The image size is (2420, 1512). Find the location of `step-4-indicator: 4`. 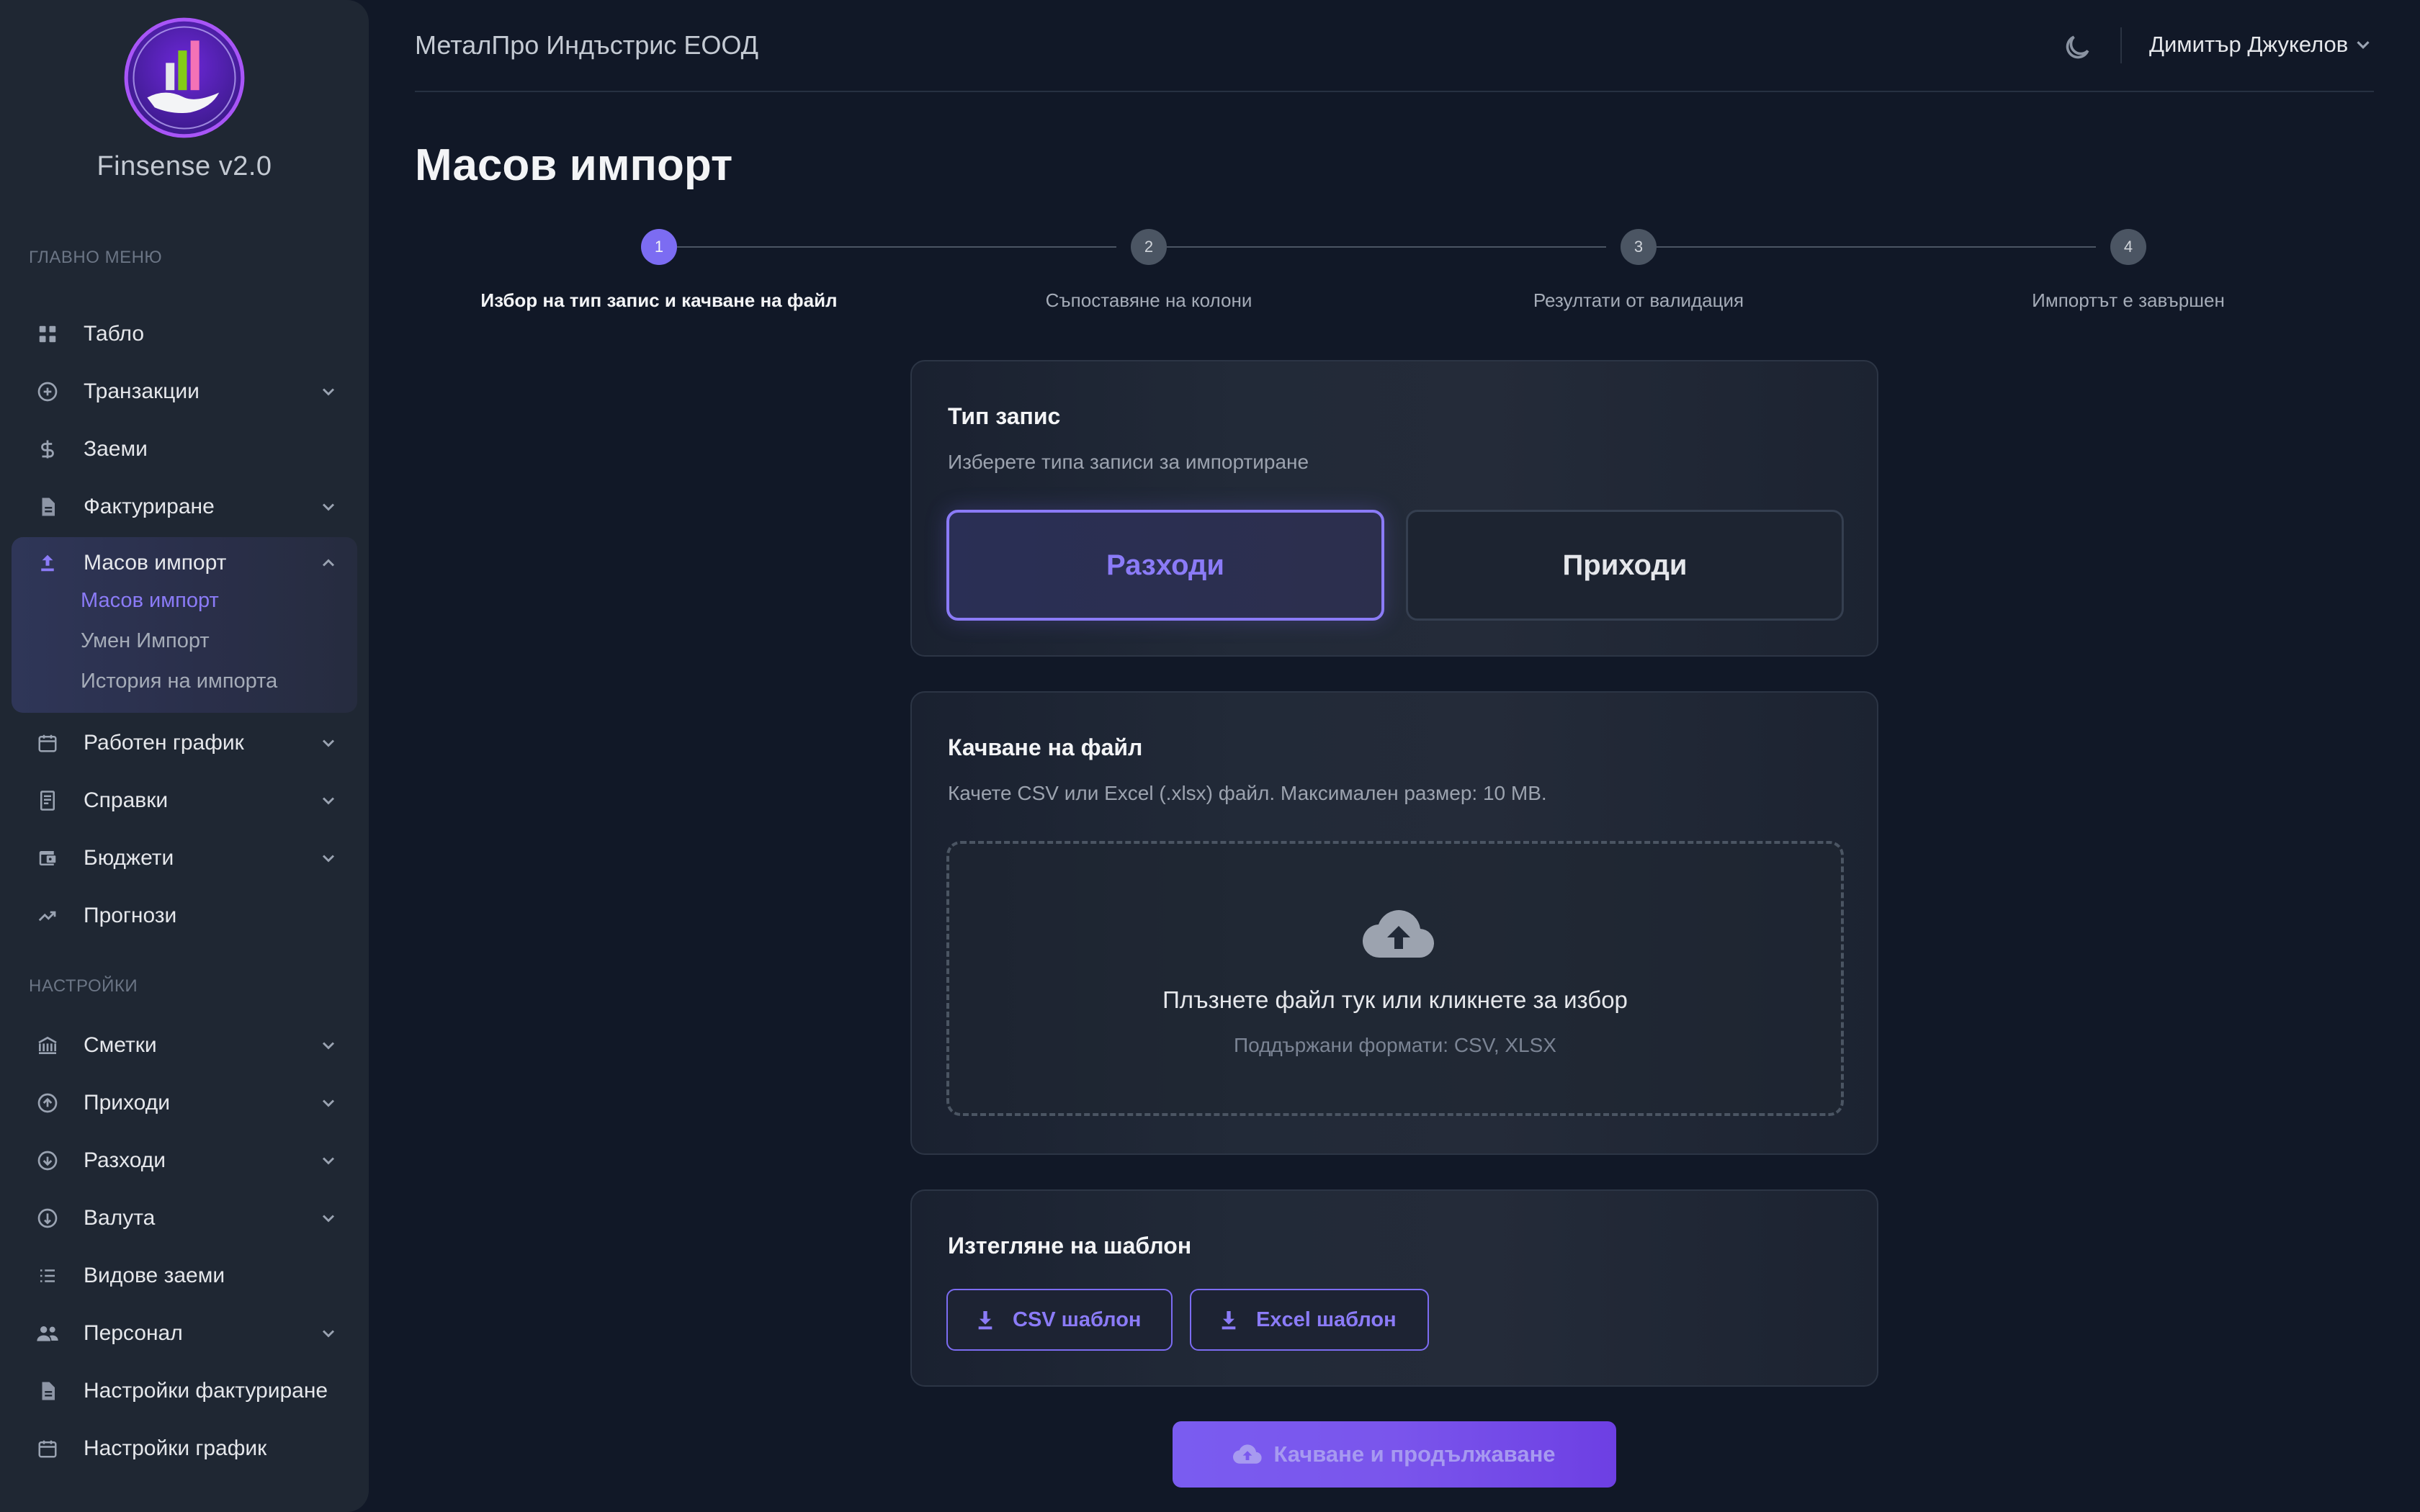

step-4-indicator: 4 is located at coordinates (2128, 247).